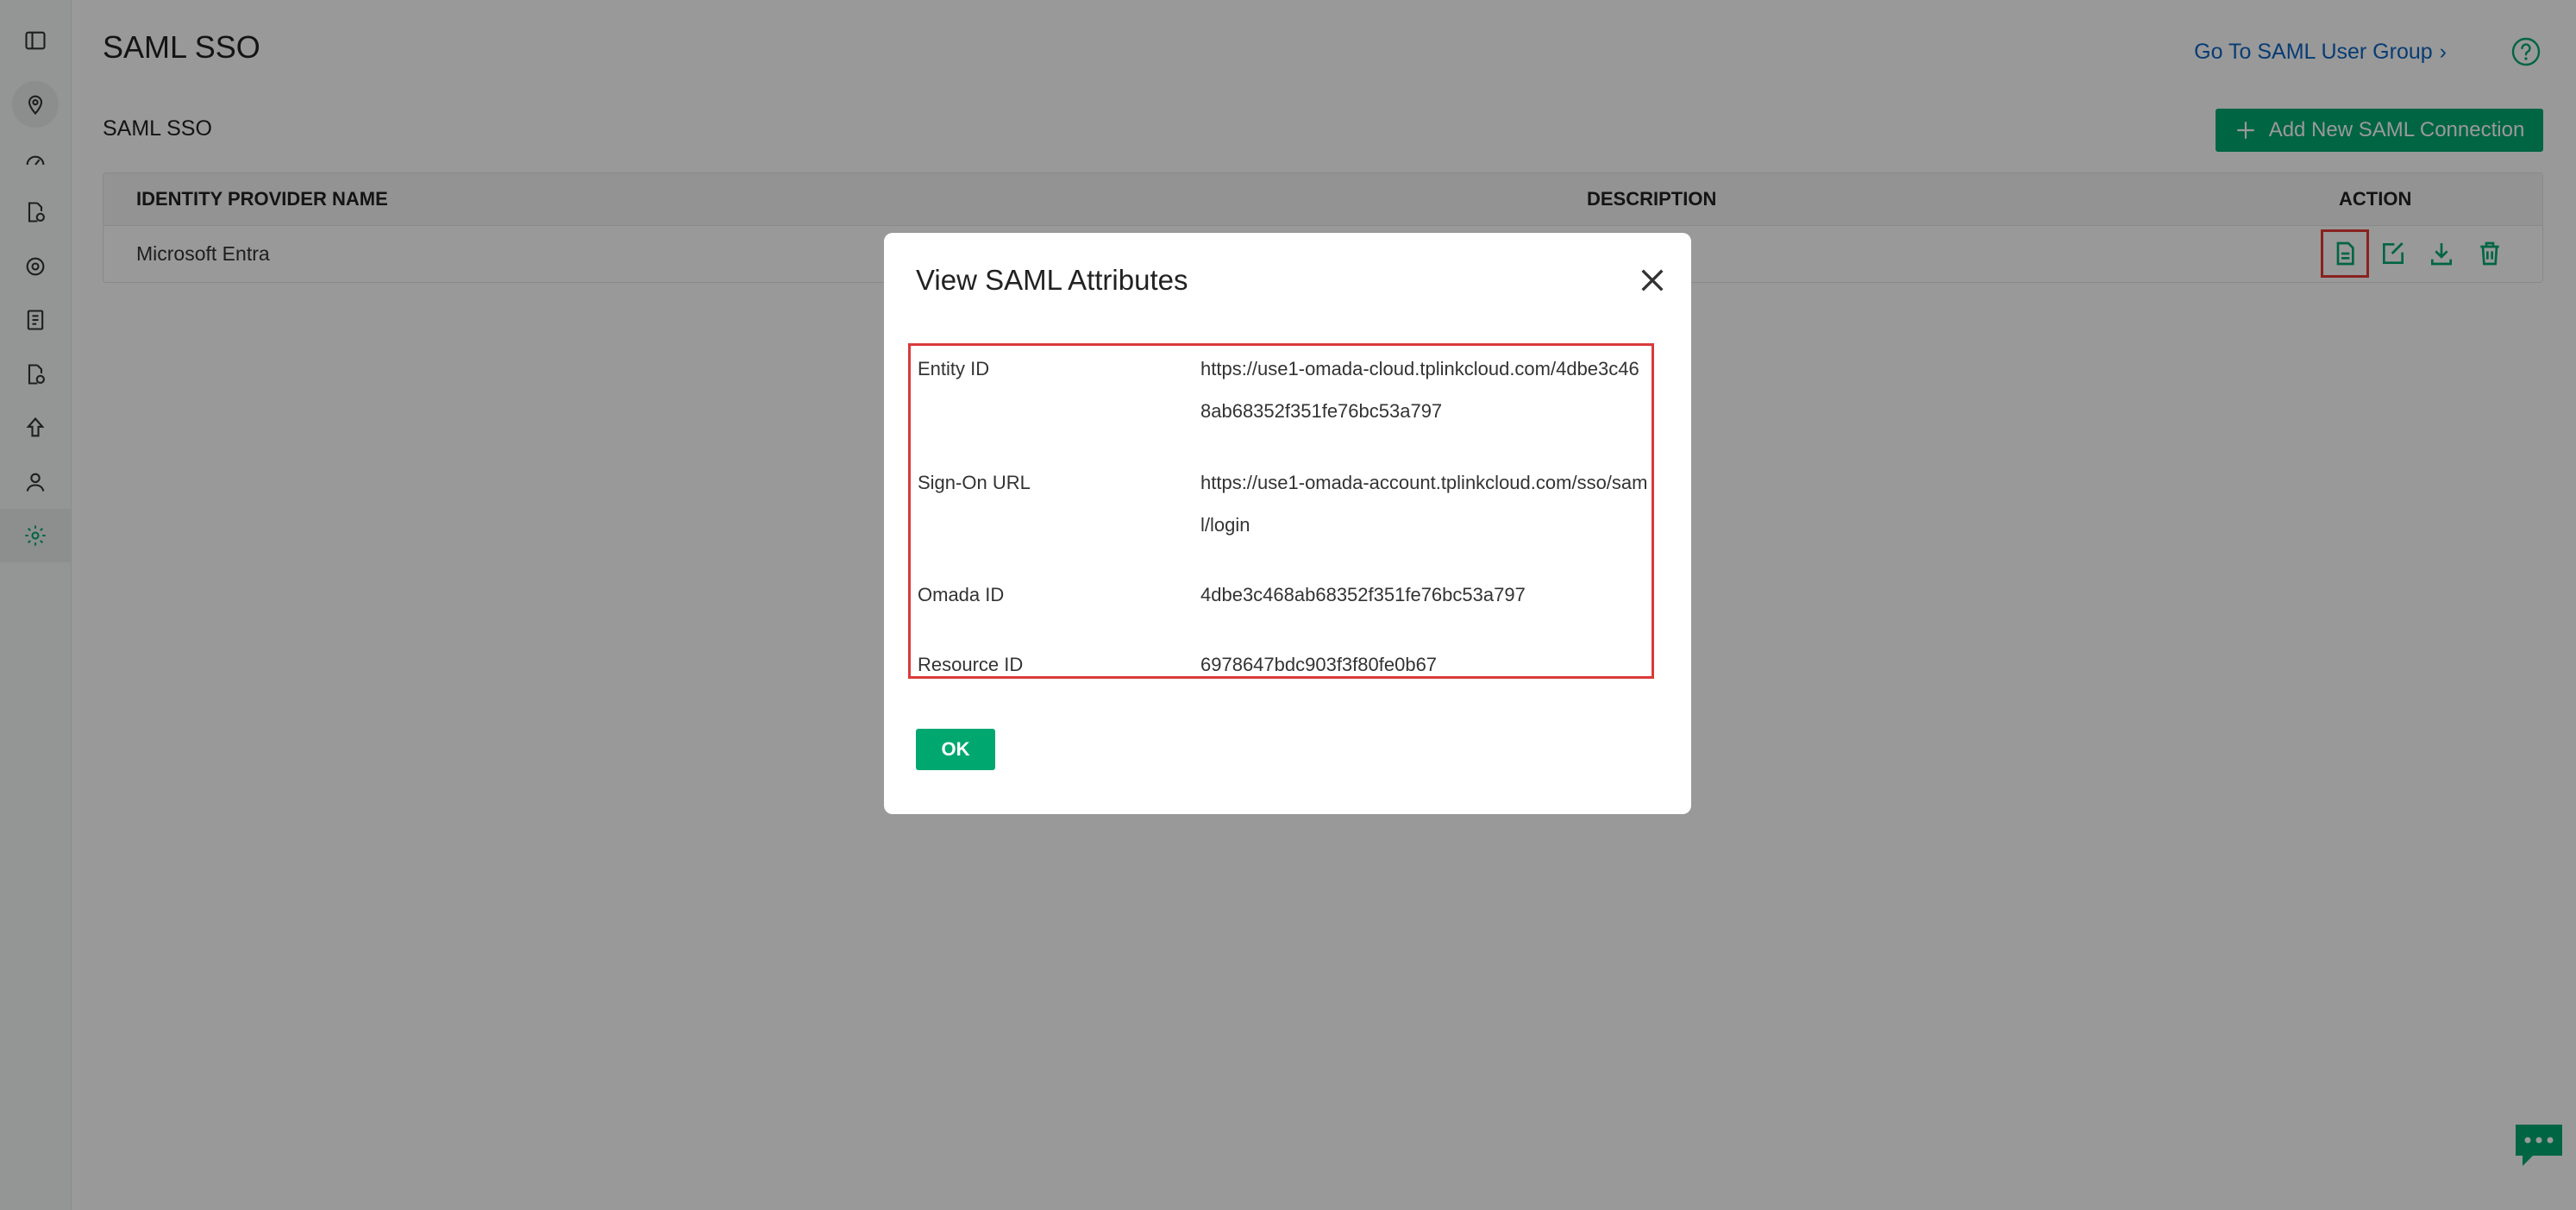 Image resolution: width=2576 pixels, height=1210 pixels. What do you see at coordinates (961, 594) in the screenshot?
I see `attribute-label: Omada ID` at bounding box center [961, 594].